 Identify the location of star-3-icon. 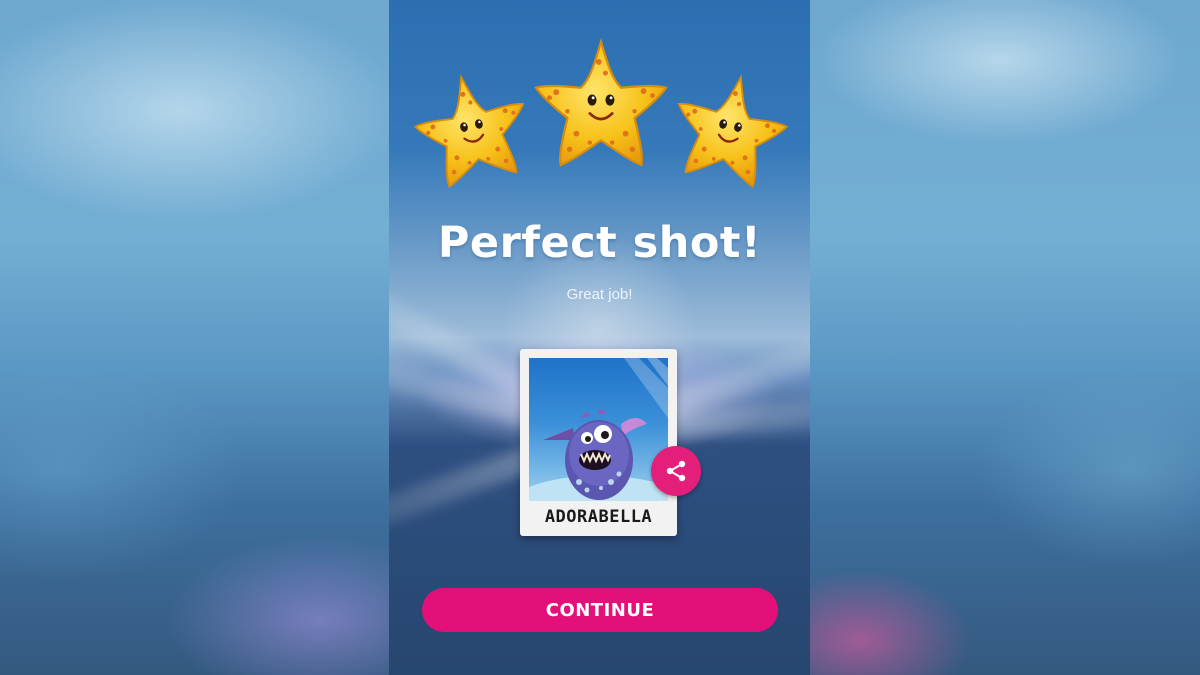
(730, 128).